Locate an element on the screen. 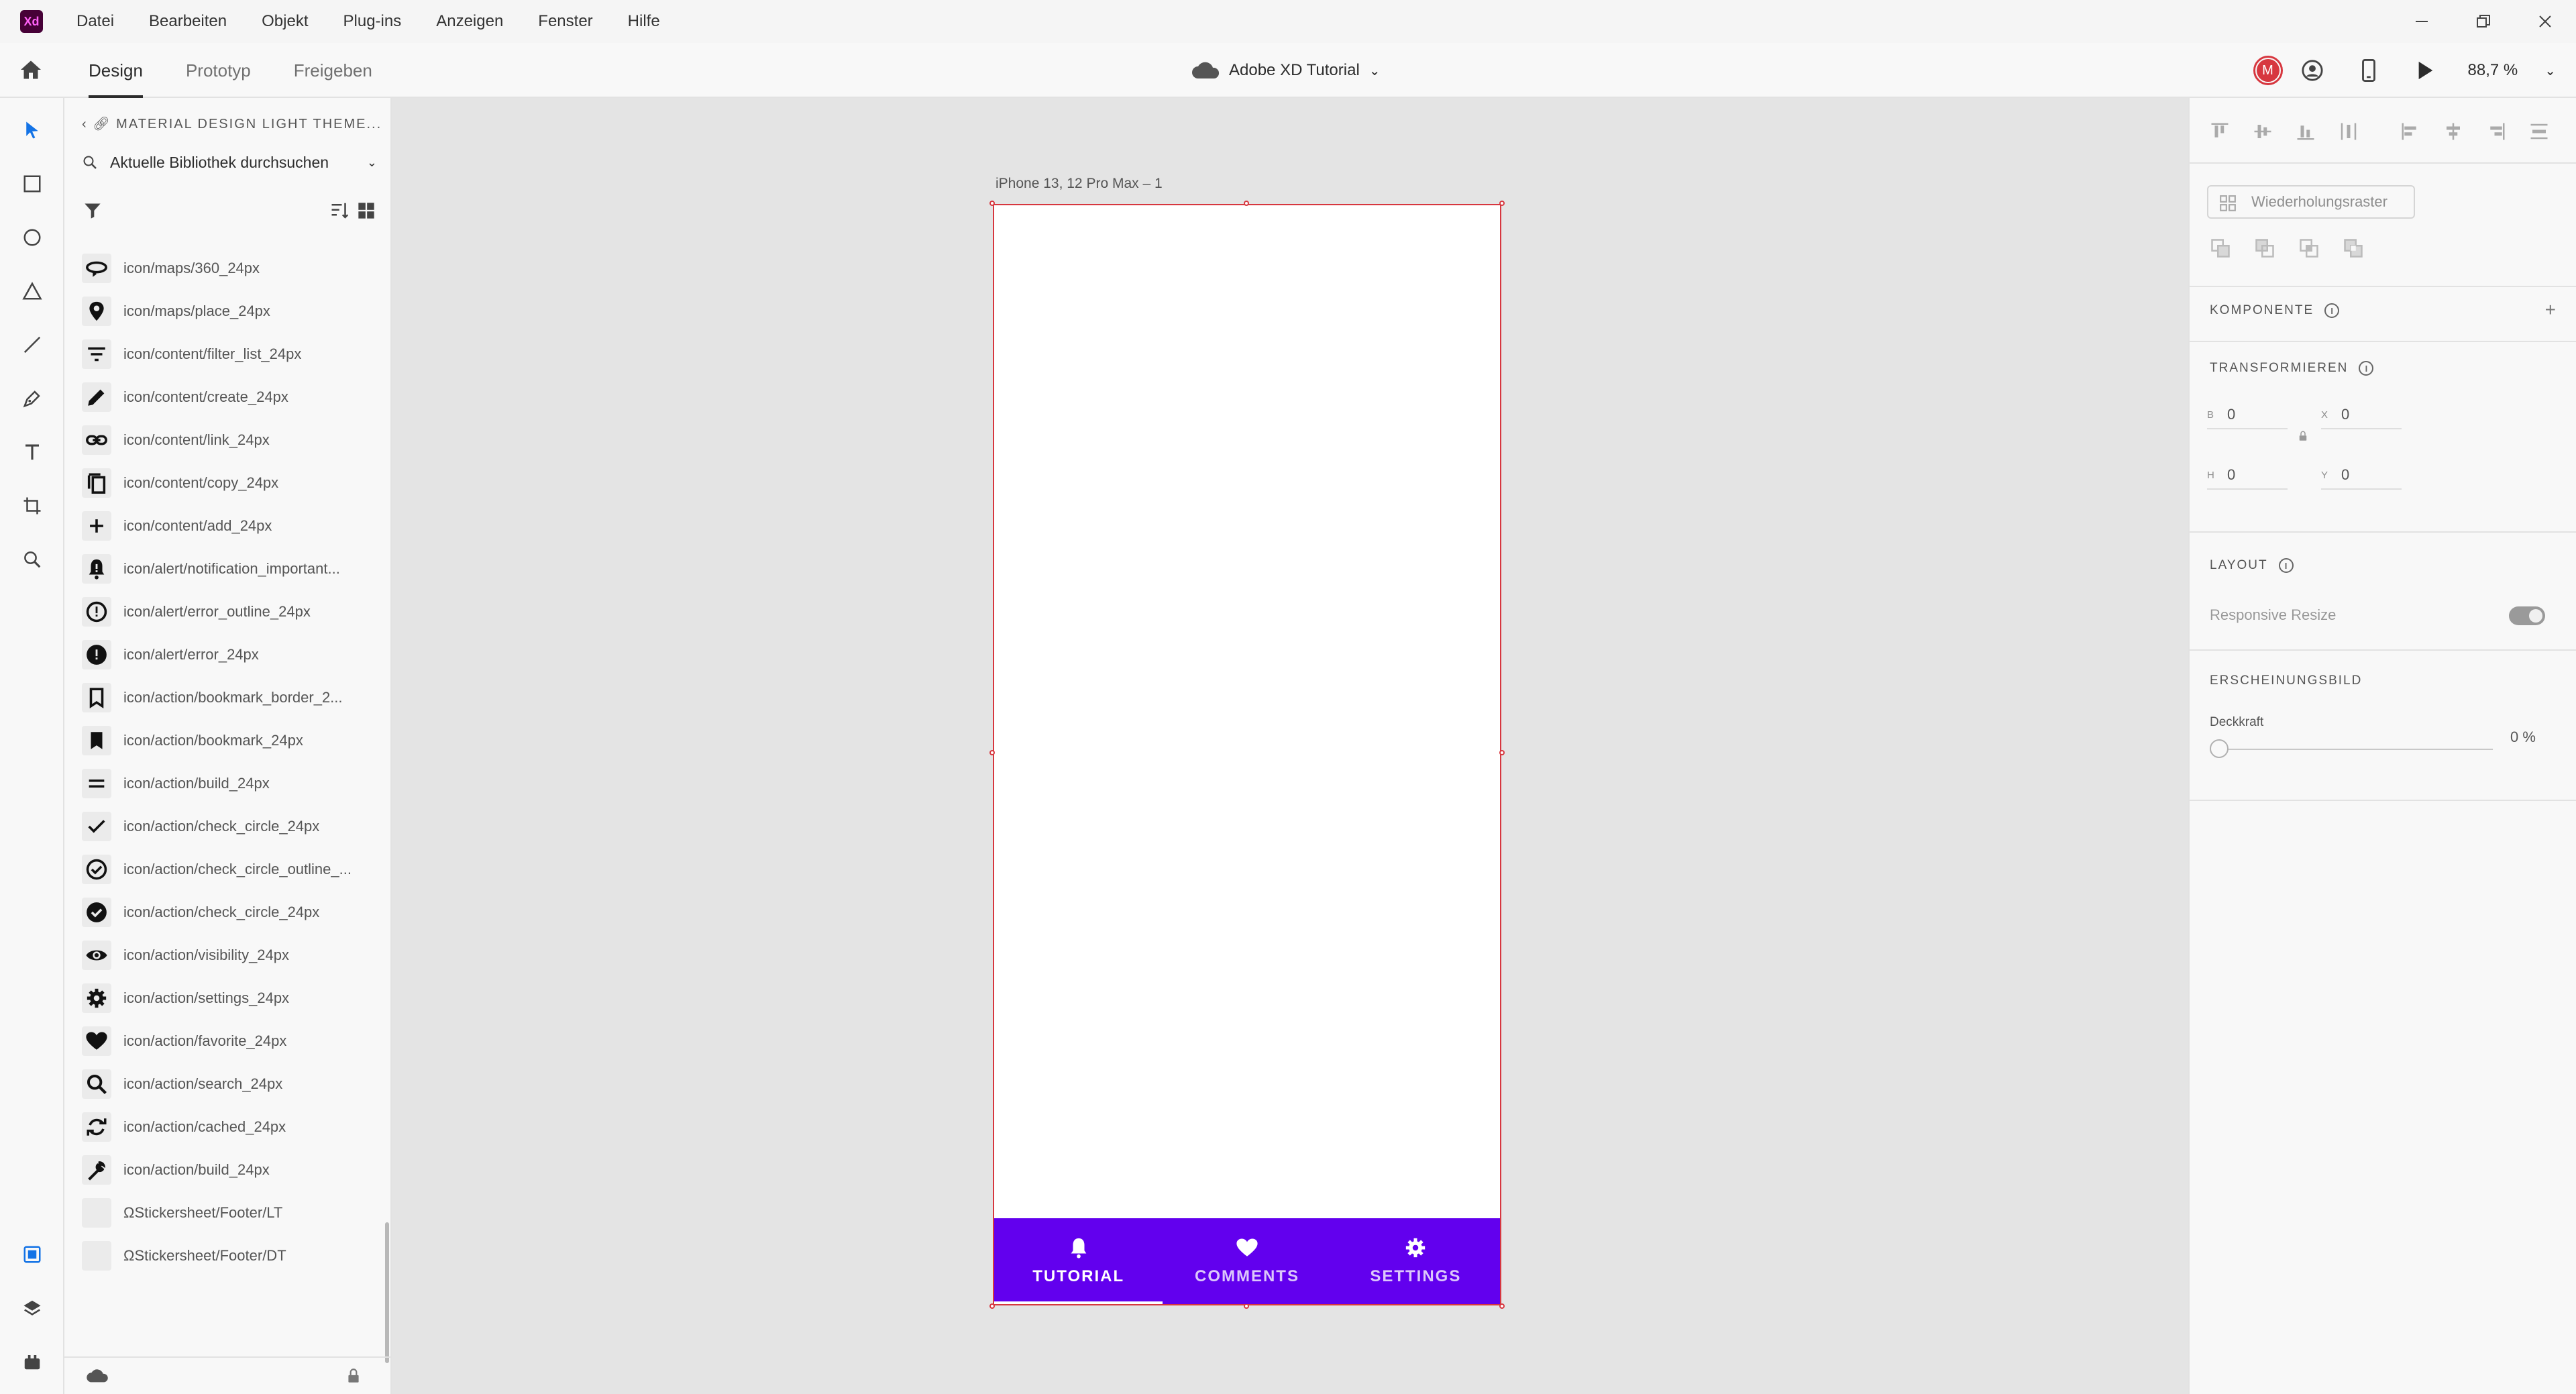 Image resolution: width=2576 pixels, height=1394 pixels. list-item: icon/action/search_24px is located at coordinates (229, 1084).